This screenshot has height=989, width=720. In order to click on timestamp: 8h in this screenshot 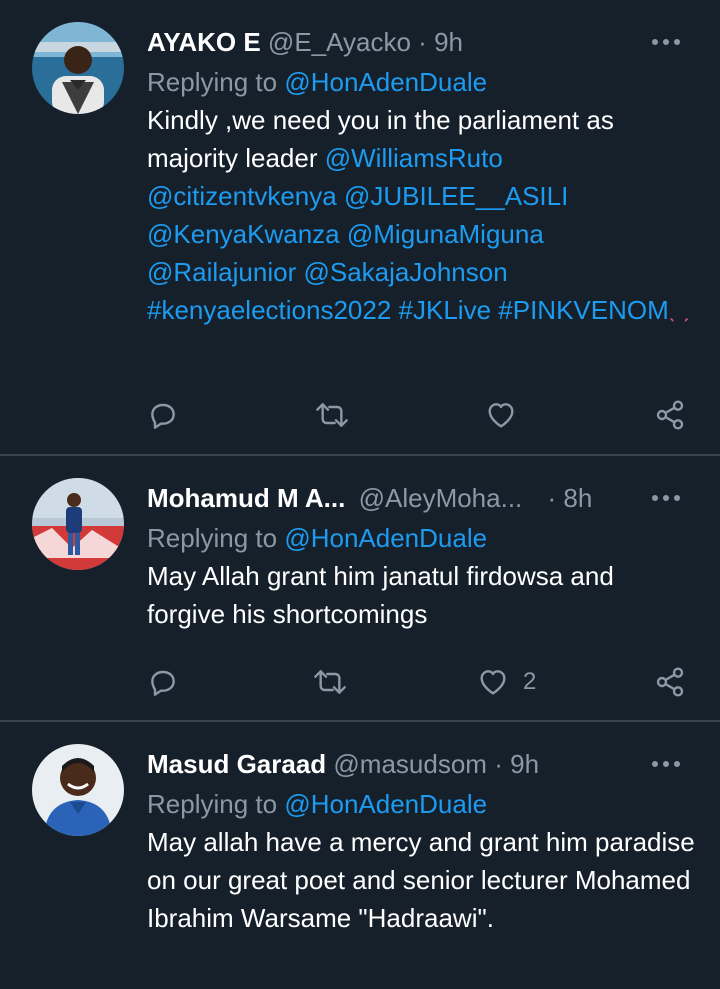, I will do `click(577, 498)`.